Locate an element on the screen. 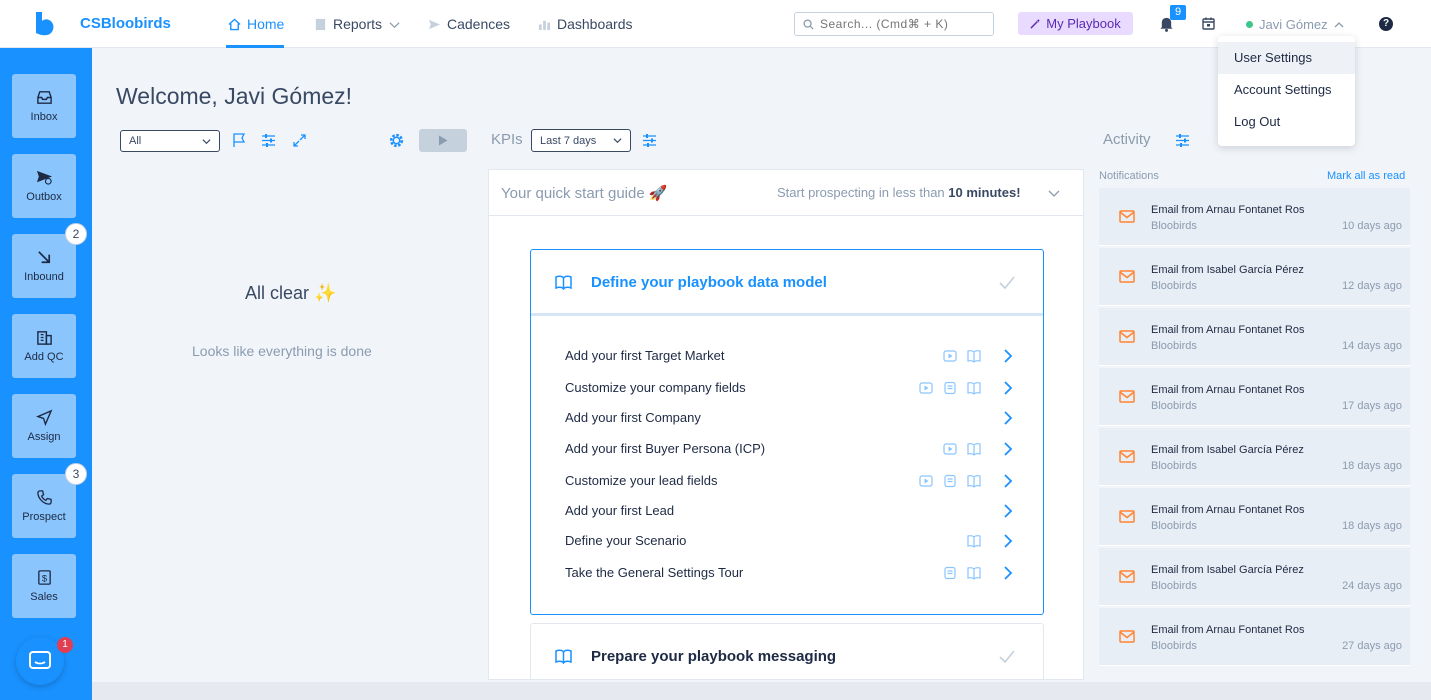  guide-section-title: Define your playbook data model is located at coordinates (709, 282).